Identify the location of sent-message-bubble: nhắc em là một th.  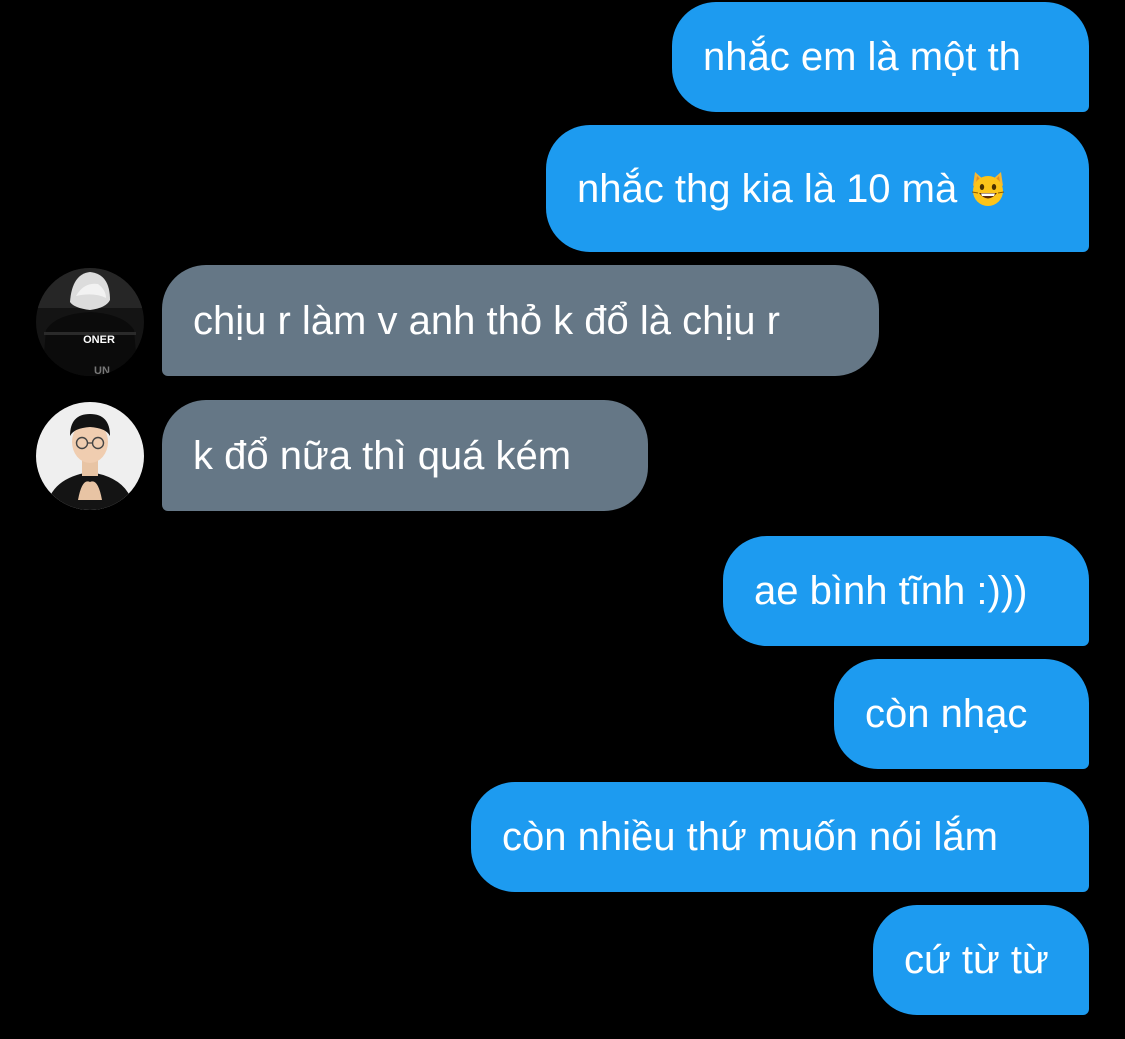
(880, 57).